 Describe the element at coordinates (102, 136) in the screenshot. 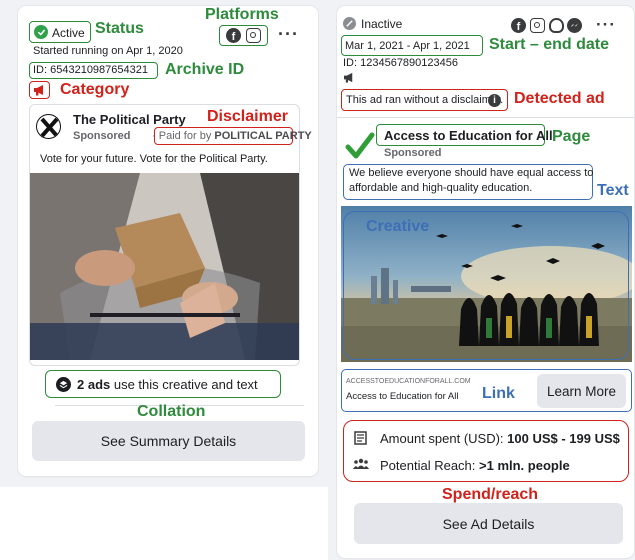

I see `sponsored-label: Sponsored` at that location.